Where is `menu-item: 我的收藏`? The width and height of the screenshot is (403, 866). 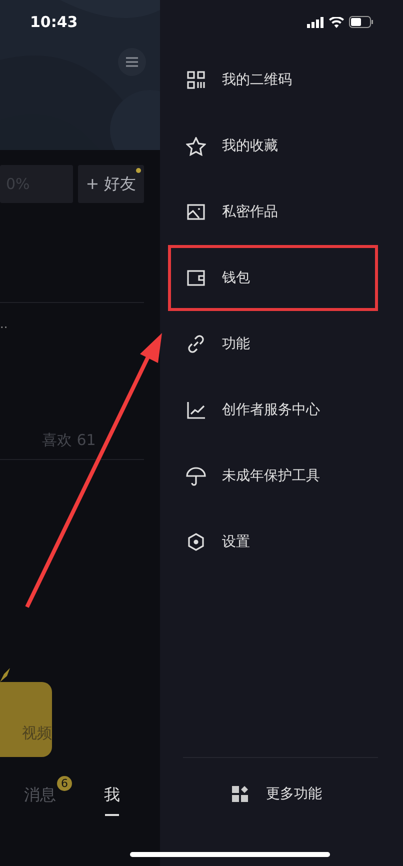
menu-item: 我的收藏 is located at coordinates (273, 146).